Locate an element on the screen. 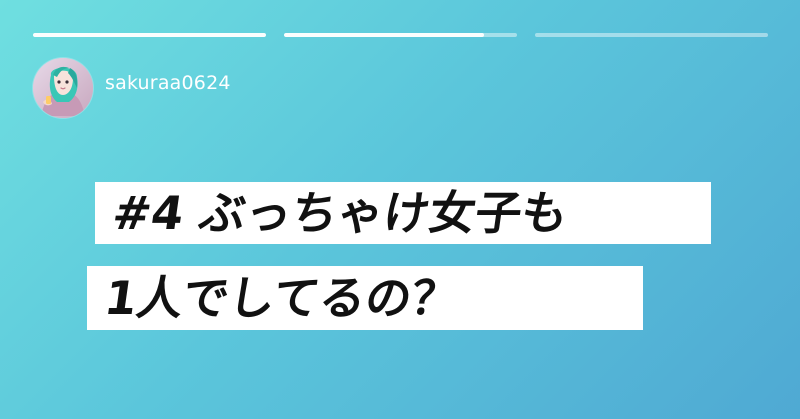 This screenshot has width=800, height=419. story-user-header: sakuraa0624 is located at coordinates (132, 88).